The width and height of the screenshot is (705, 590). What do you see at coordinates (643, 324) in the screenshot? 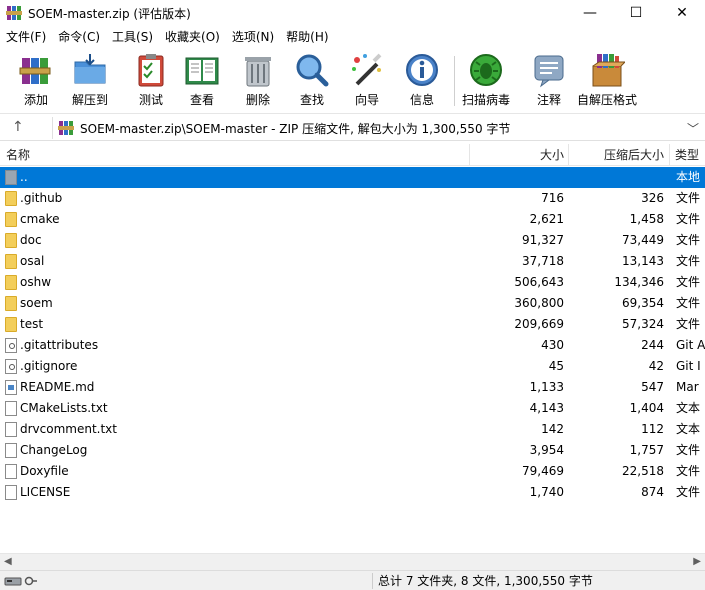
I see `file-packed-size: 57,324` at bounding box center [643, 324].